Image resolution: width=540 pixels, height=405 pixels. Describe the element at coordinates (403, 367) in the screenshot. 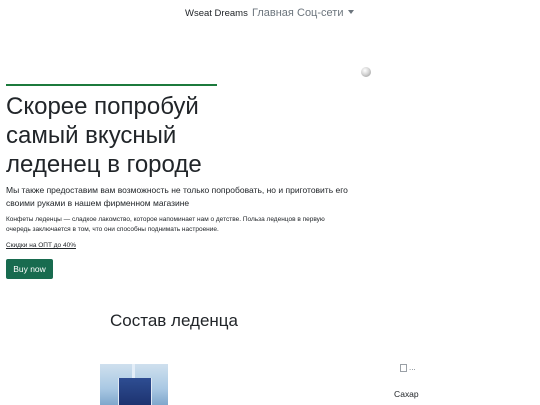

I see `broken-image-icon` at that location.